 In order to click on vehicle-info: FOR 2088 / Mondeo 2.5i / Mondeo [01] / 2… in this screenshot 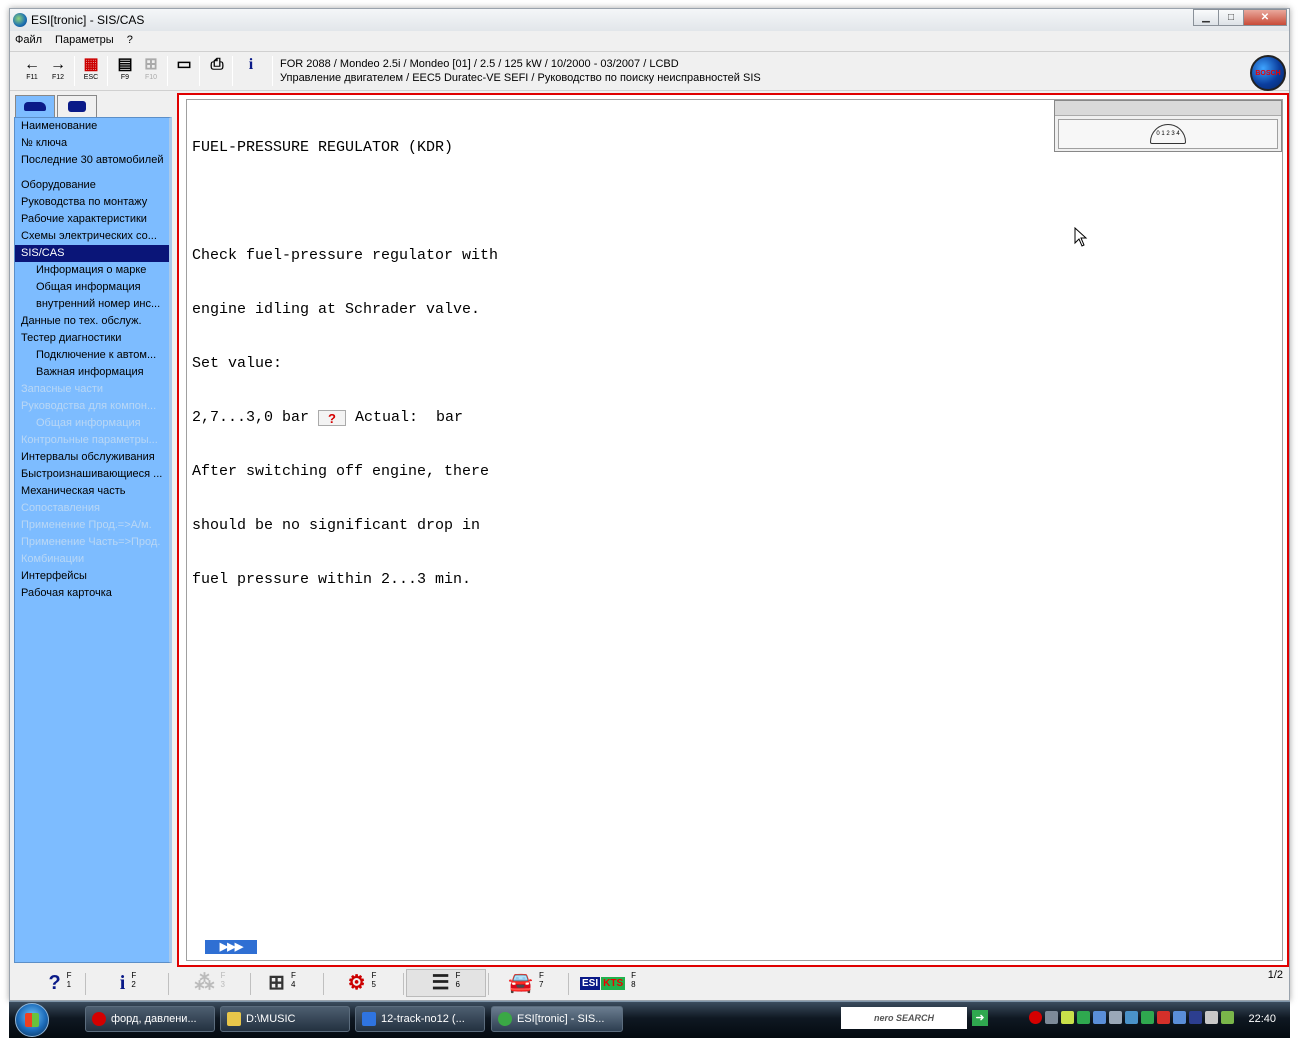, I will do `click(520, 71)`.